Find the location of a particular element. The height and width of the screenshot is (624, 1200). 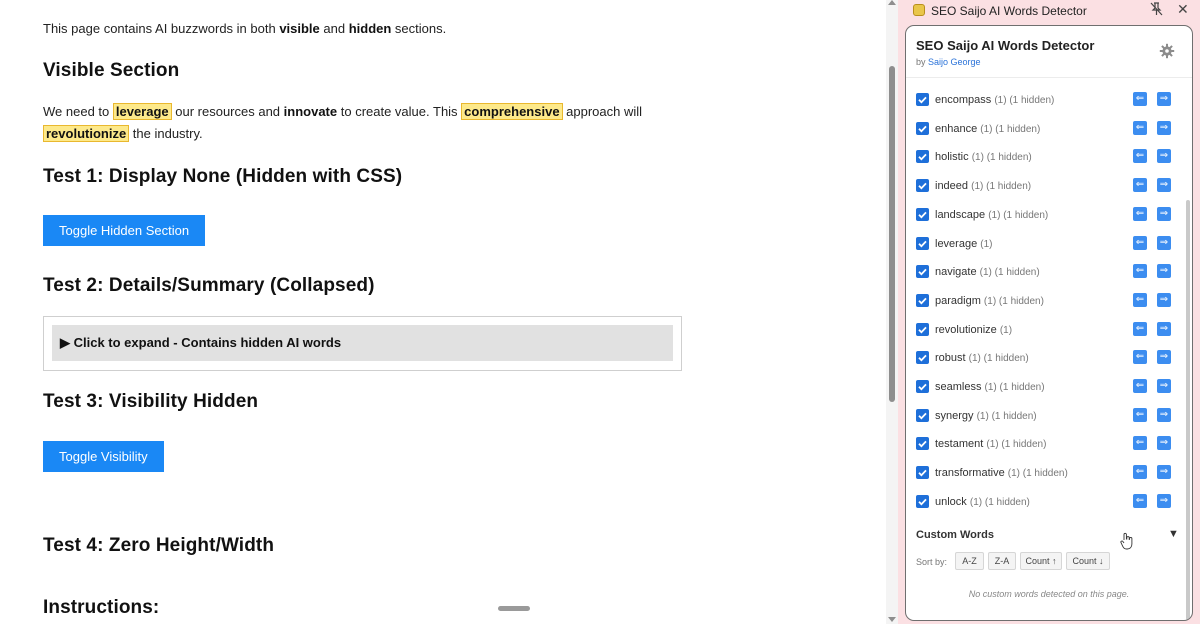

word-text: holistic is located at coordinates (952, 157).